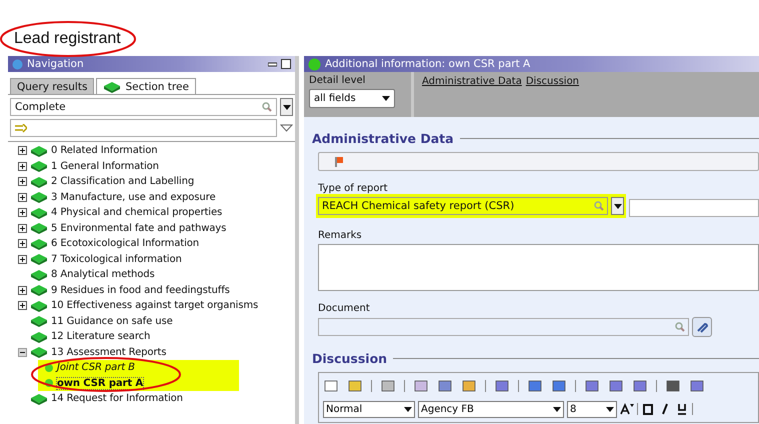  Describe the element at coordinates (286, 128) in the screenshot. I see `menu-caret-icon` at that location.